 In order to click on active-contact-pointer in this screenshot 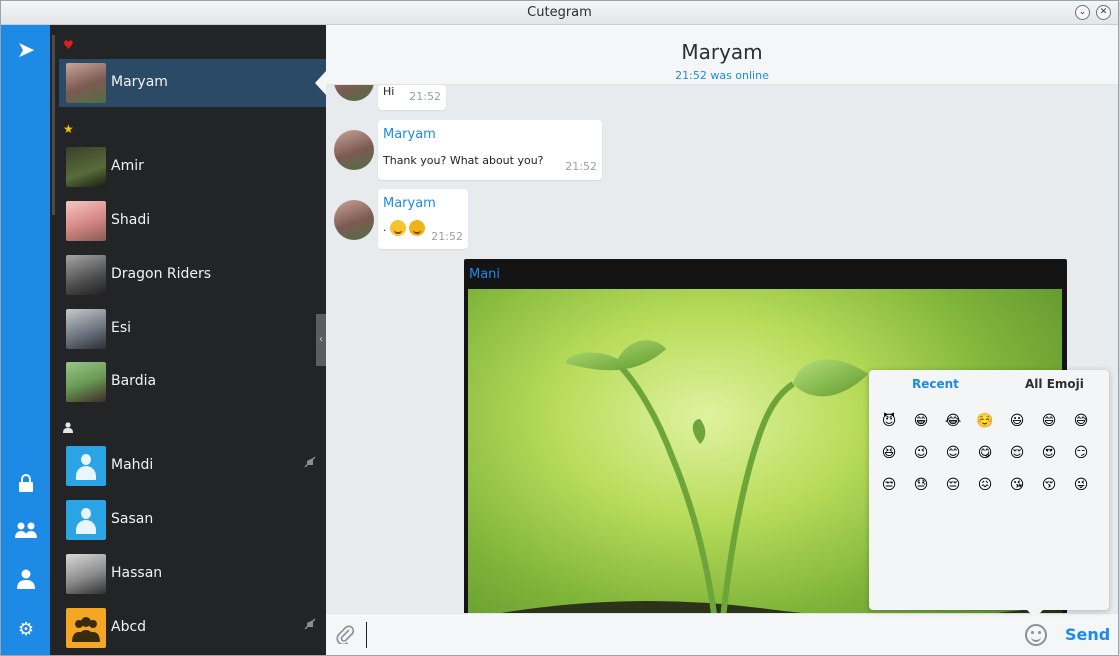, I will do `click(320, 83)`.